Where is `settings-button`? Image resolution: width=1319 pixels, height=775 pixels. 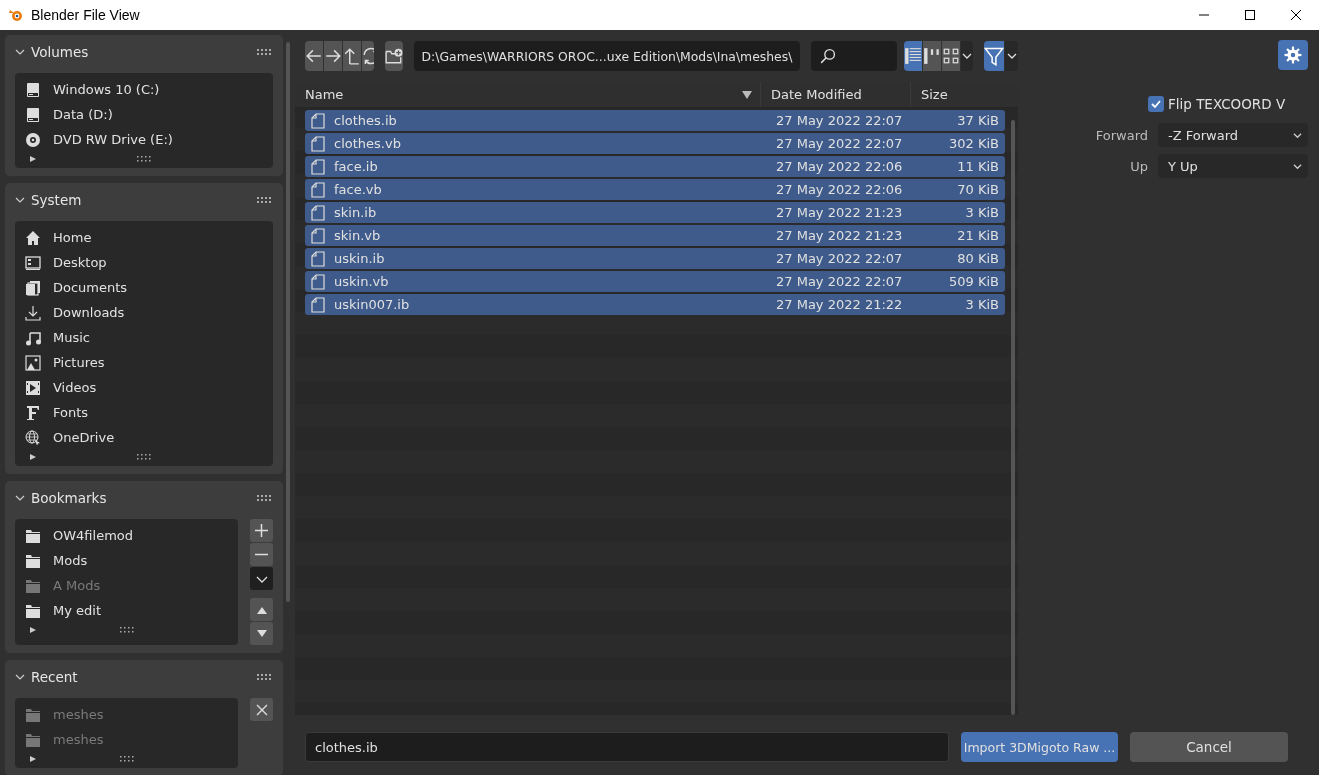
settings-button is located at coordinates (1293, 55).